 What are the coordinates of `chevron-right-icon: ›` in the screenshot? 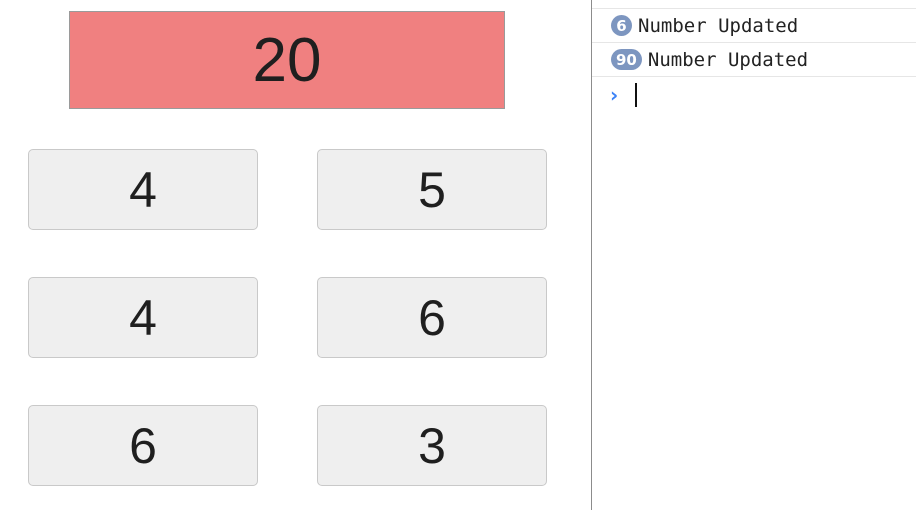 It's located at (614, 95).